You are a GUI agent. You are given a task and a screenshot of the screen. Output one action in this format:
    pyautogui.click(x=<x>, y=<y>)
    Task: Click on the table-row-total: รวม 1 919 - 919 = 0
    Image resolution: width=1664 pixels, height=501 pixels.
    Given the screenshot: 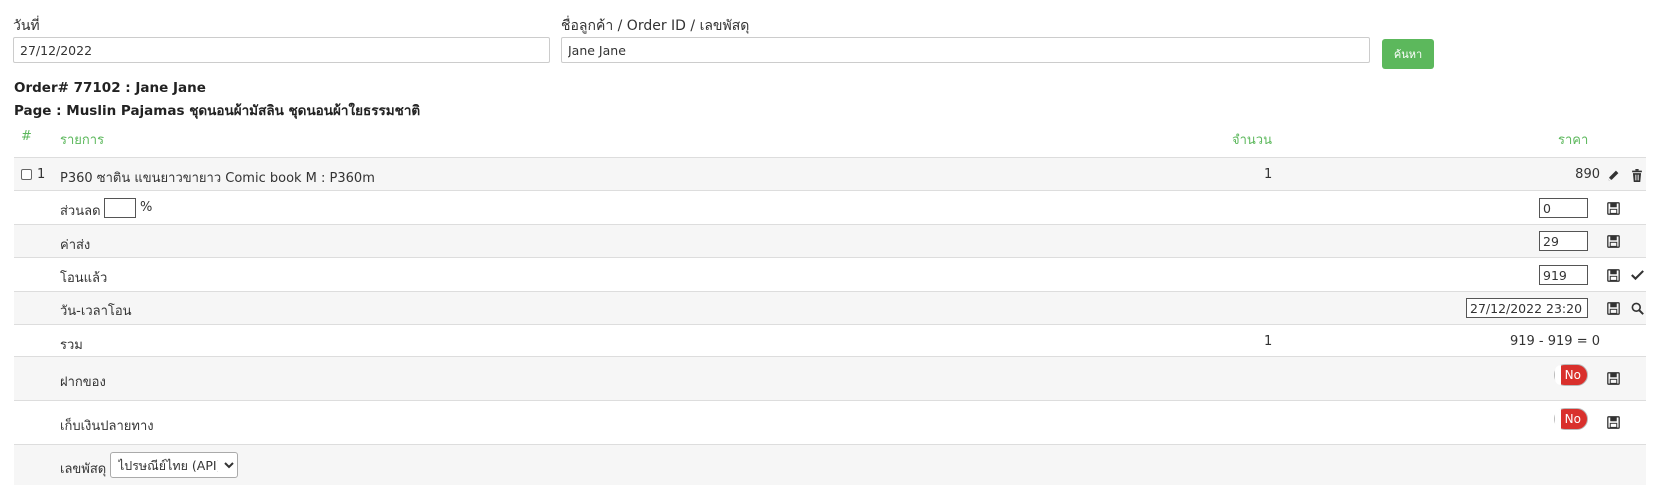 What is the action you would take?
    pyautogui.click(x=830, y=340)
    